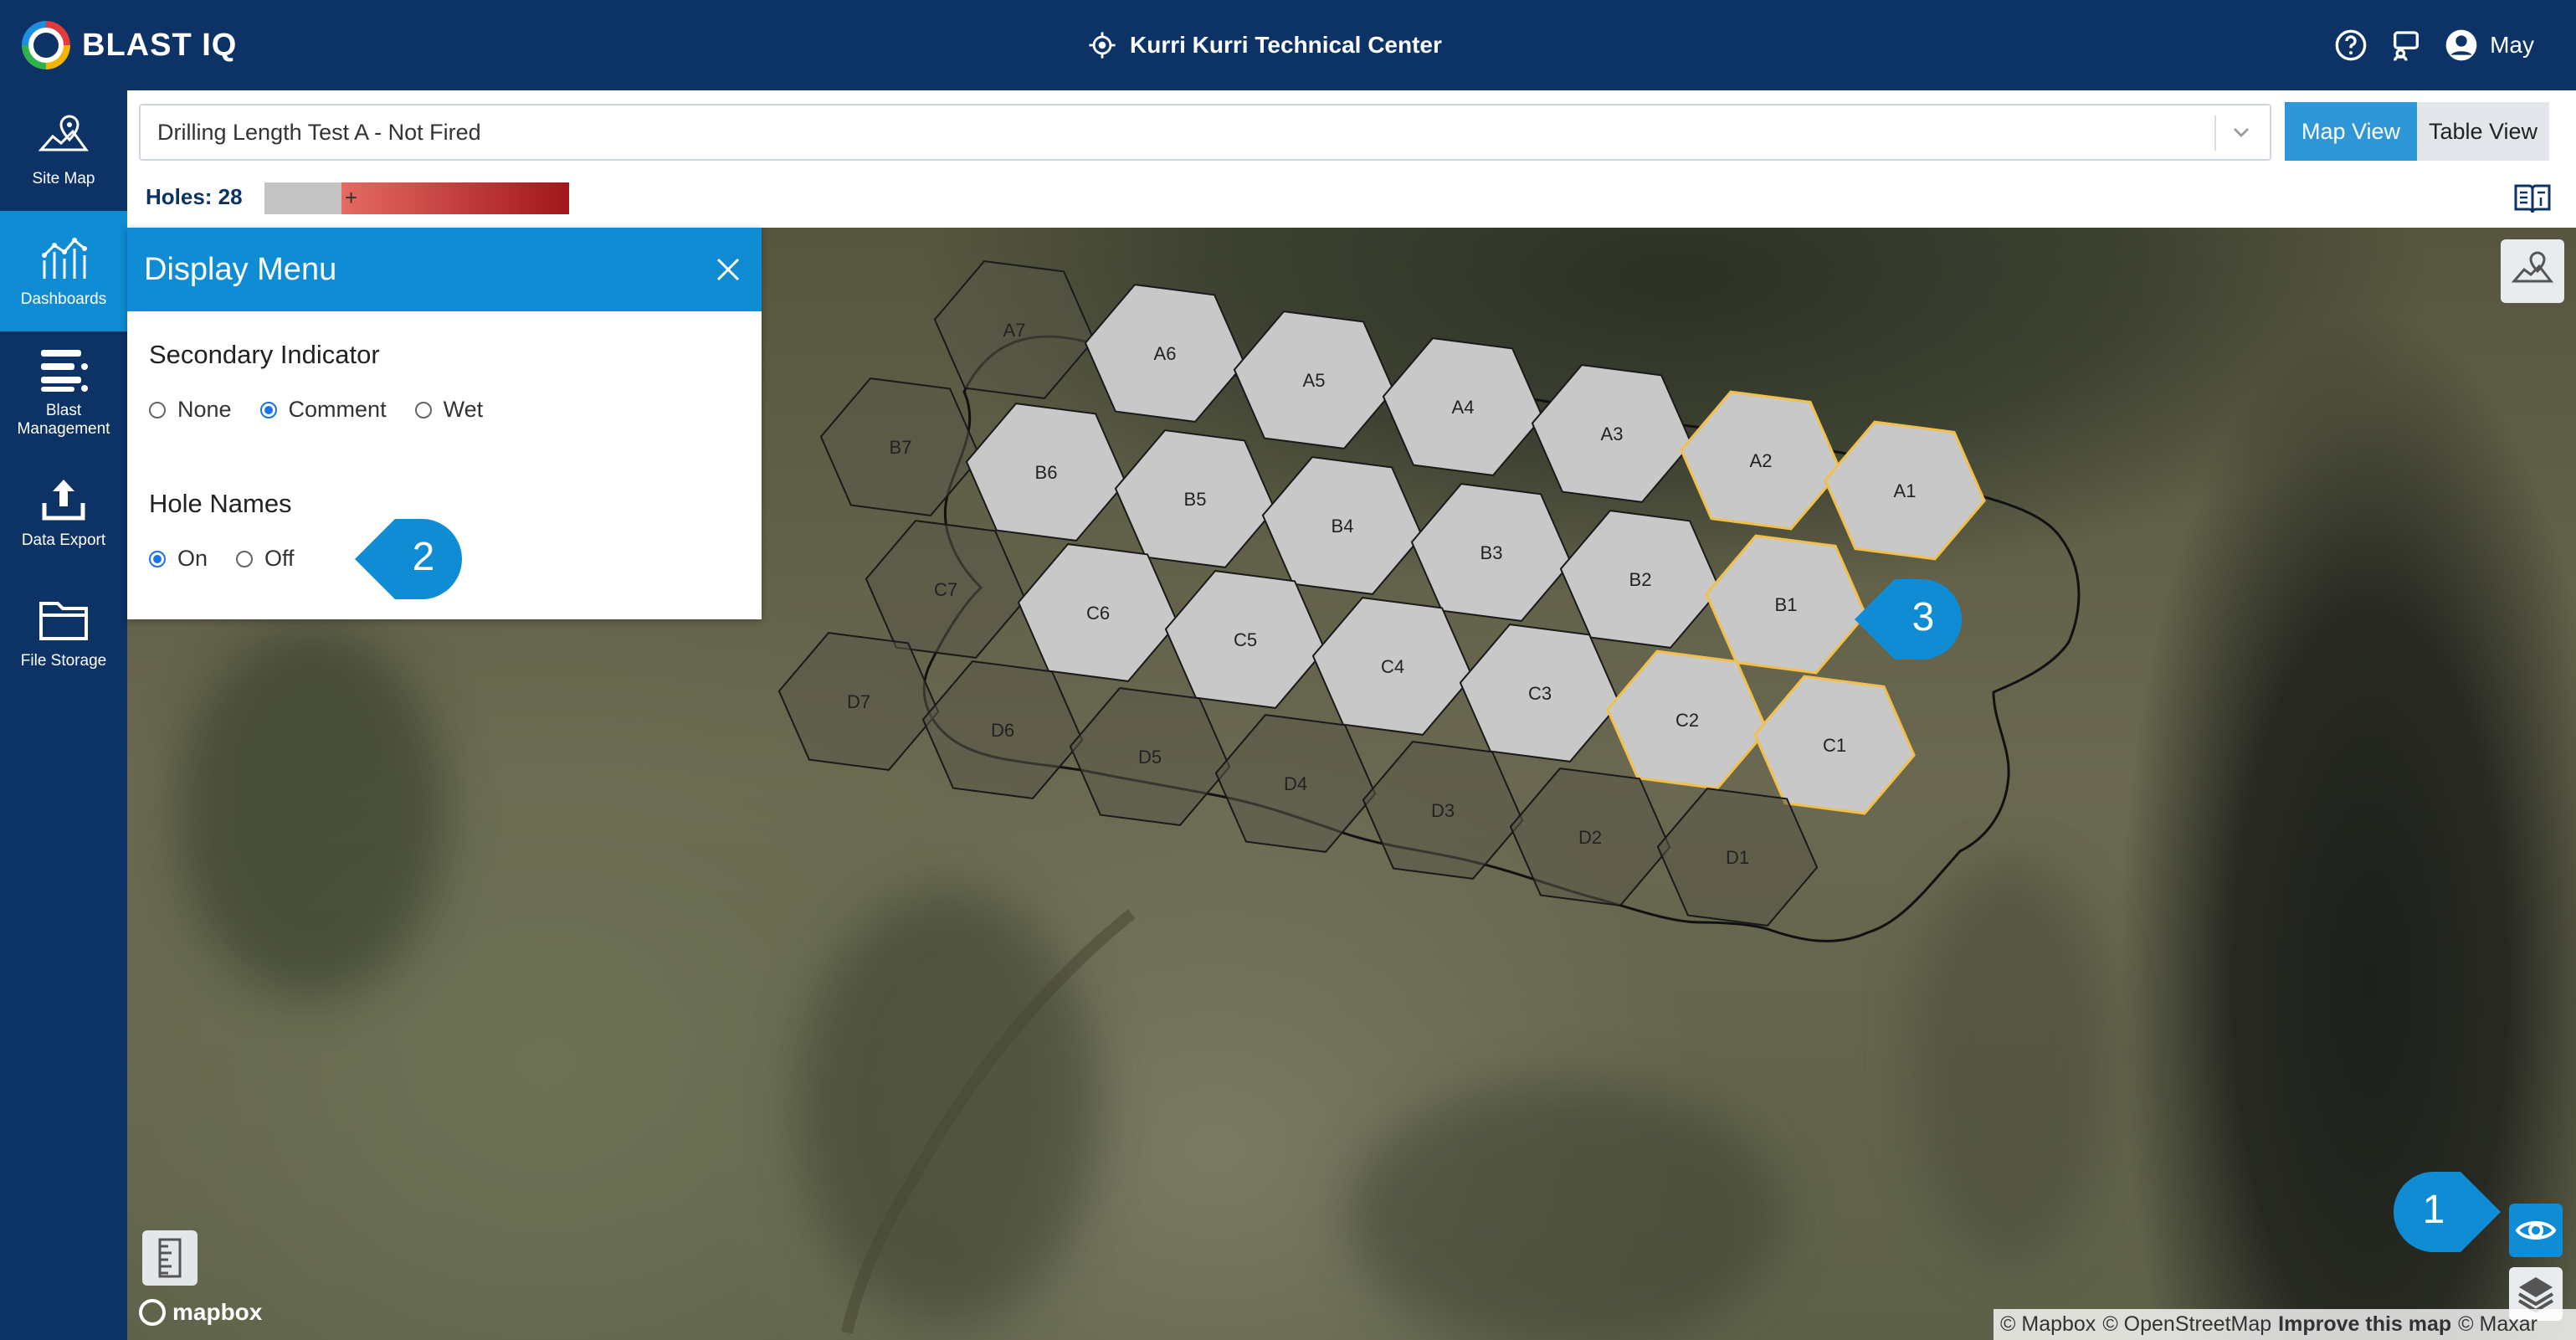 This screenshot has width=2576, height=1340. What do you see at coordinates (2048, 1324) in the screenshot?
I see `attribution-mapbox: © Mapbox` at bounding box center [2048, 1324].